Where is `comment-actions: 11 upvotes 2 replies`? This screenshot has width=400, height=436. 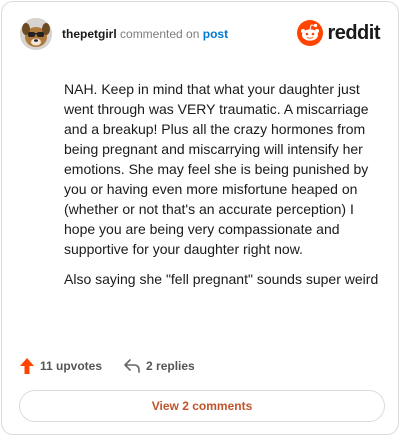 comment-actions: 11 upvotes 2 replies is located at coordinates (107, 366).